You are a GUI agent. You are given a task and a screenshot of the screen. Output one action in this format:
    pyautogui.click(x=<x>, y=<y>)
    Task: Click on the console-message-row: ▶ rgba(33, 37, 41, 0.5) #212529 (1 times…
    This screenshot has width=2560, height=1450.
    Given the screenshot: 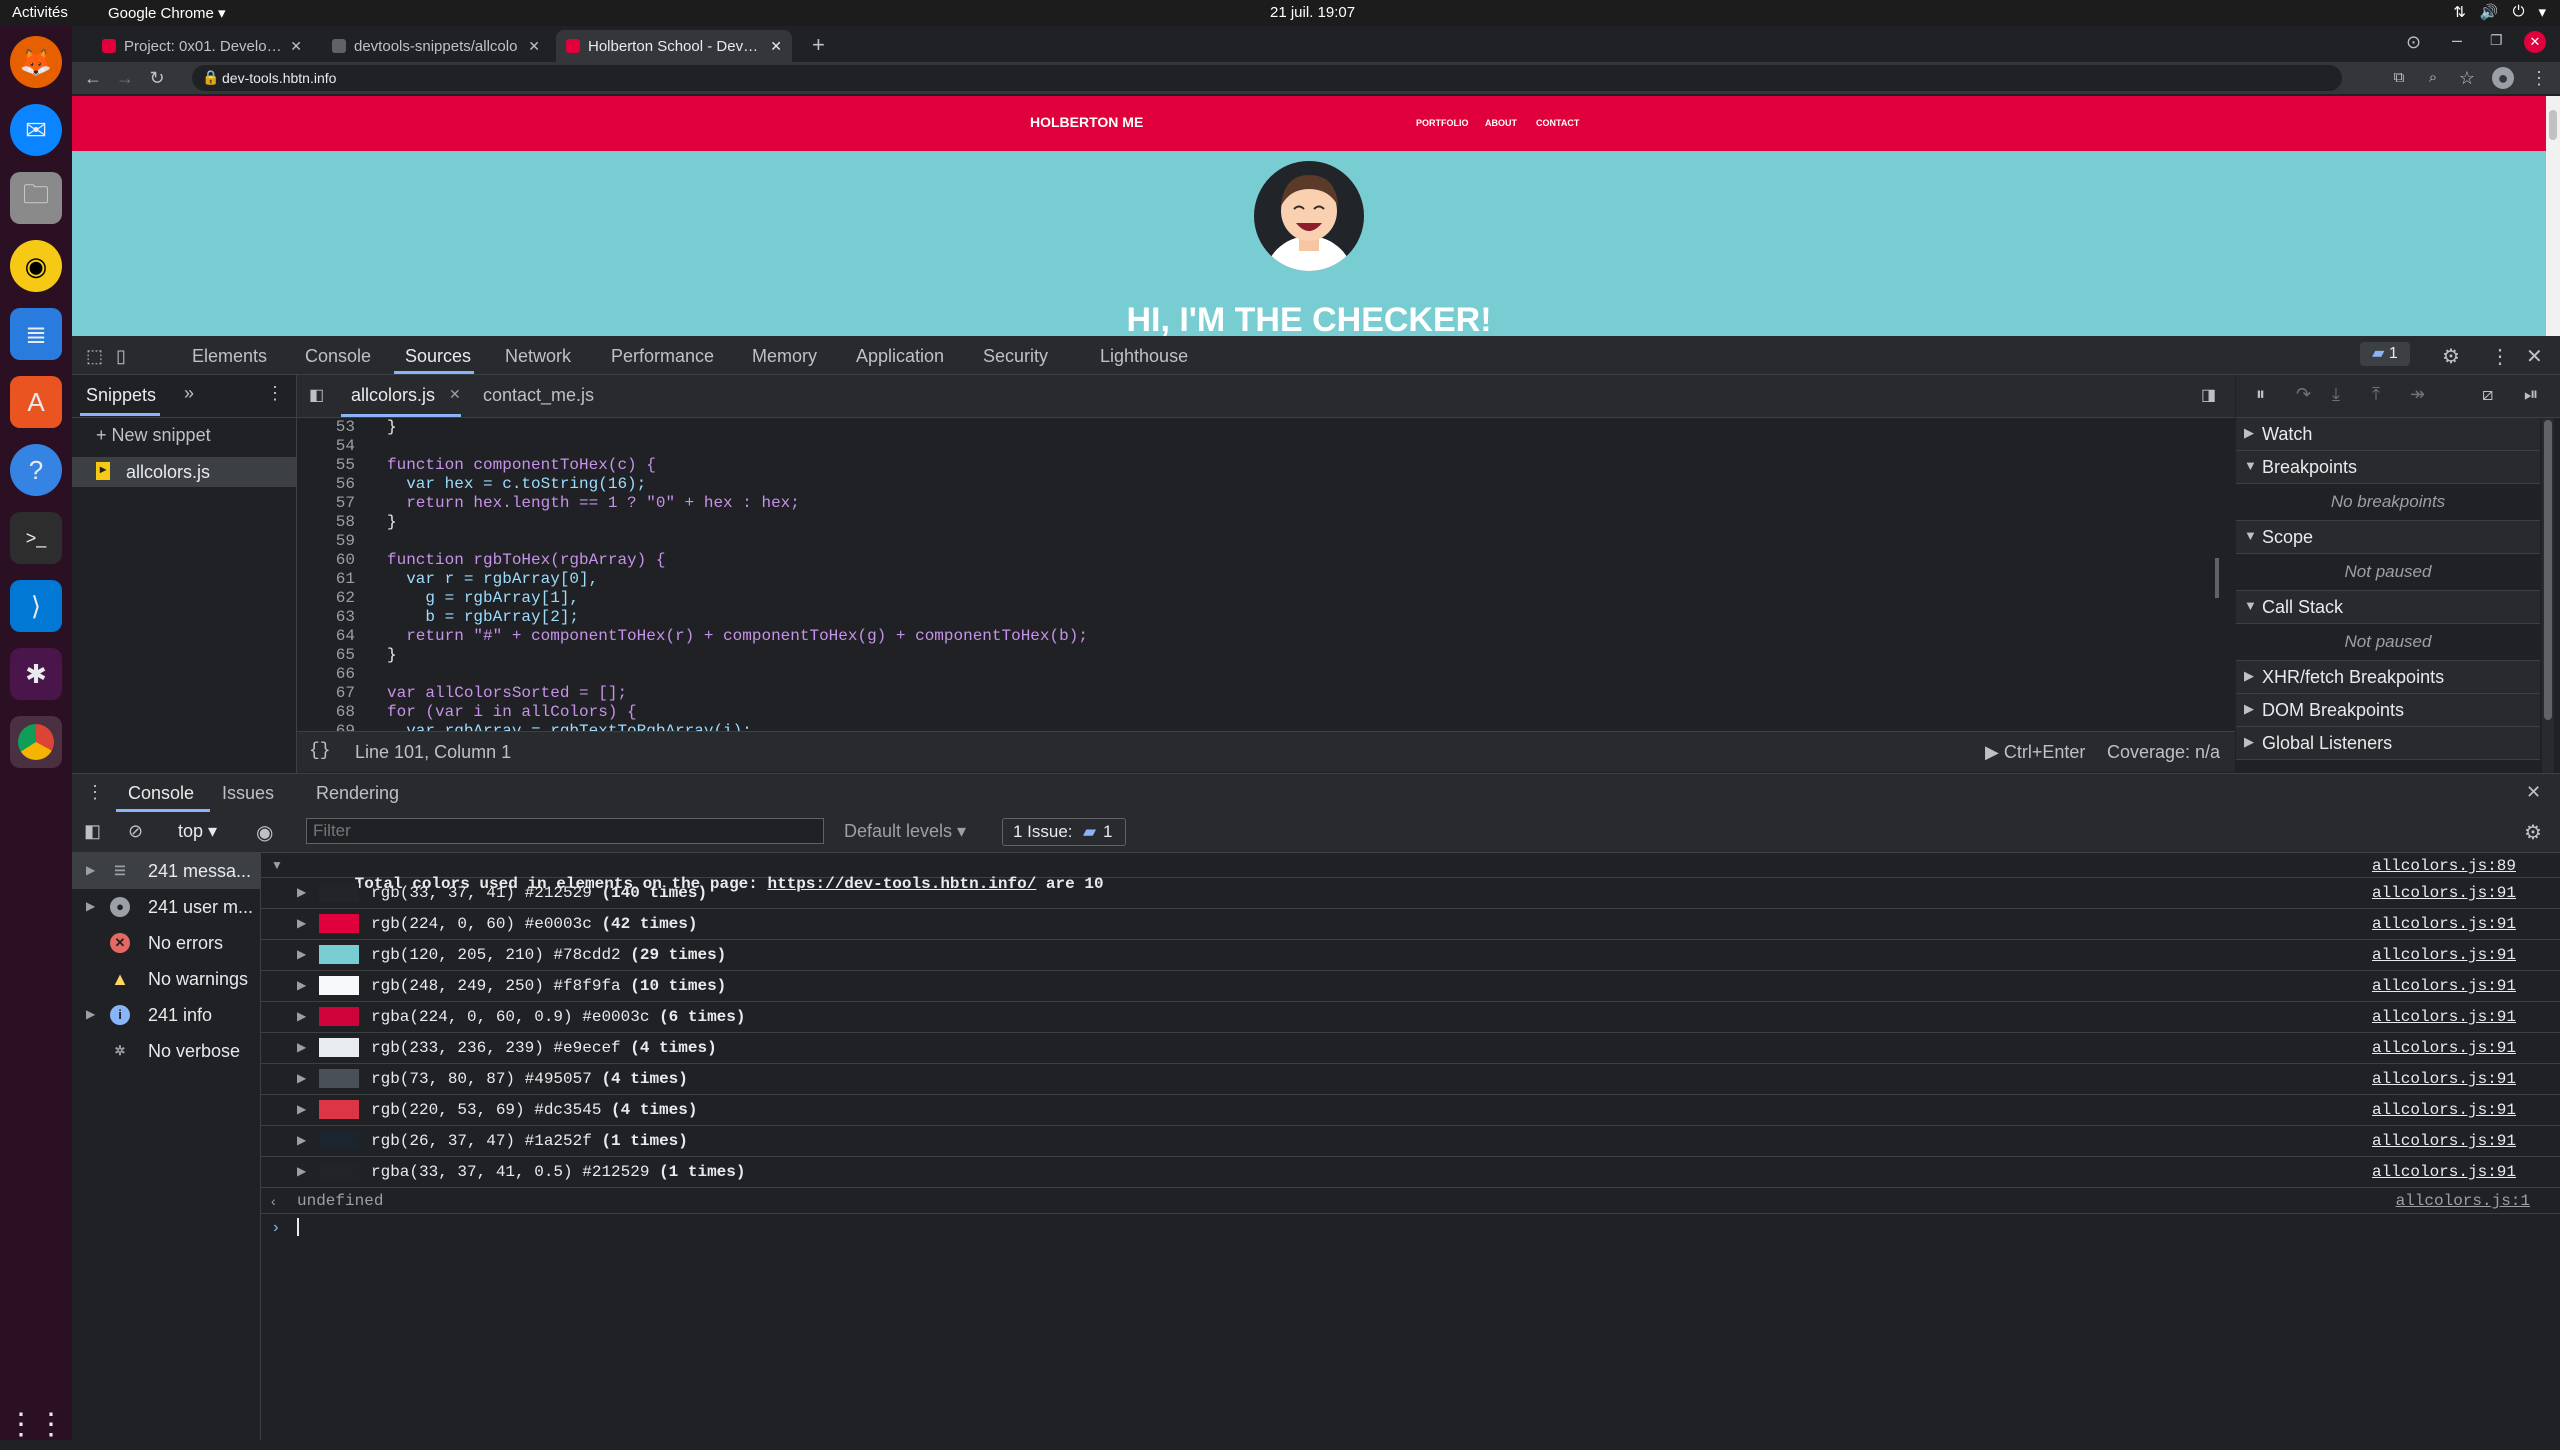 What is the action you would take?
    pyautogui.click(x=1410, y=1172)
    